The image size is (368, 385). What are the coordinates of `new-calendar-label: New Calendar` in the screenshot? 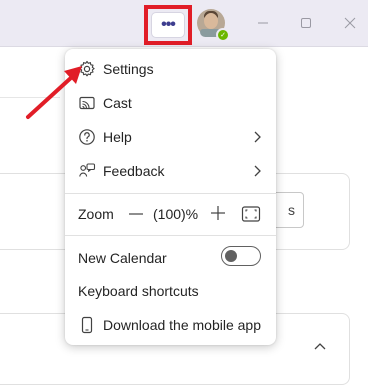 It's located at (122, 258).